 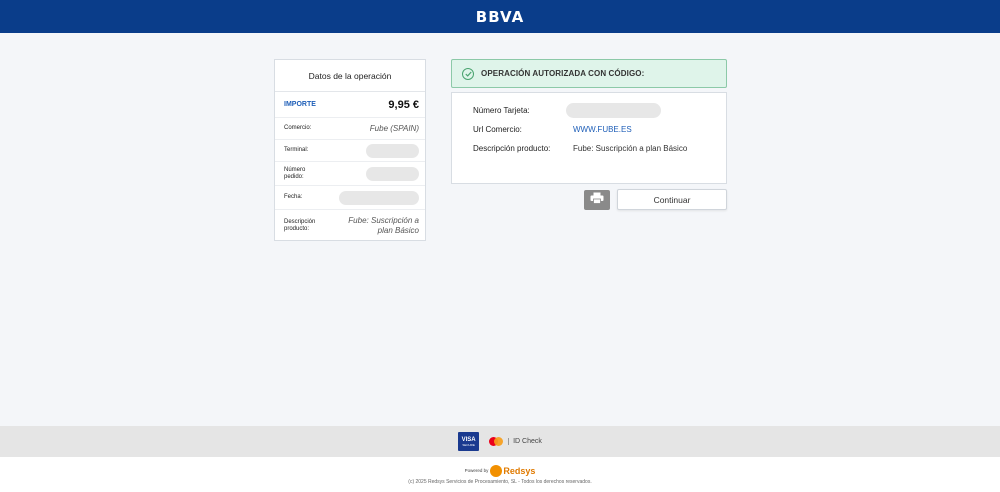 I want to click on visa-secure-logo: VISA SECURE, so click(x=469, y=441).